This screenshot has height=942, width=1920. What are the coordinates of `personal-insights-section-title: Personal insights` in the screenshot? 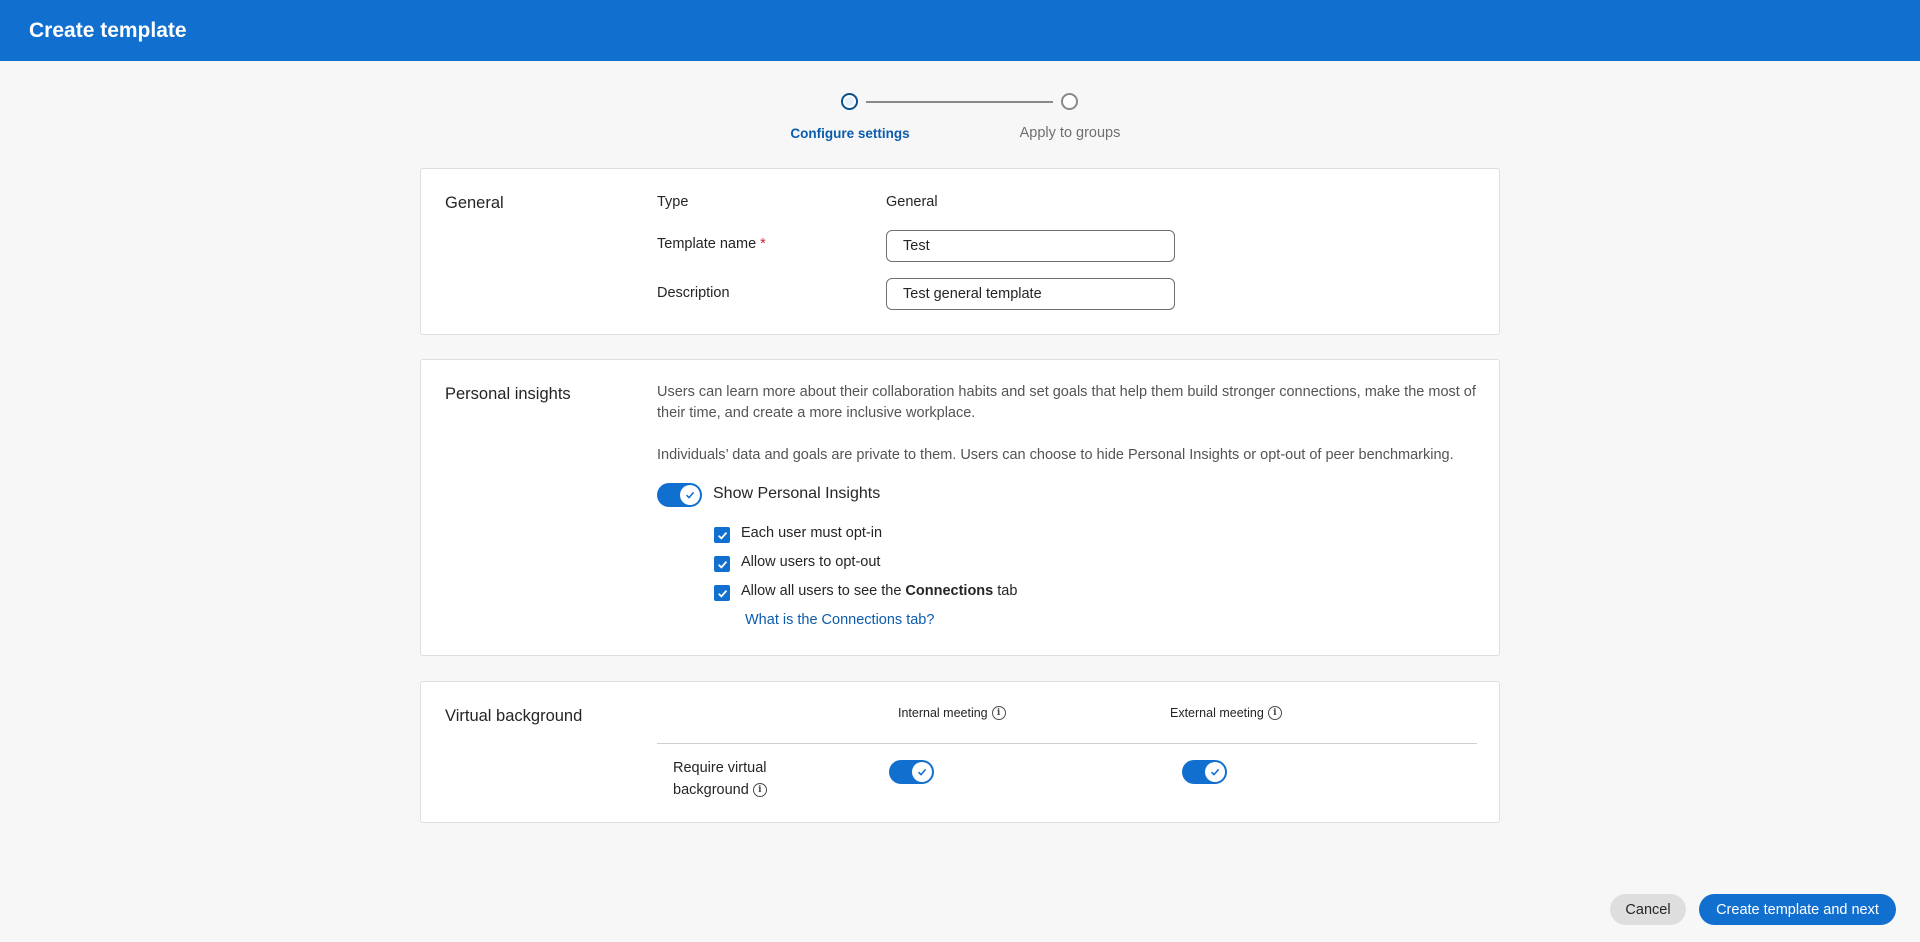 It's located at (508, 394).